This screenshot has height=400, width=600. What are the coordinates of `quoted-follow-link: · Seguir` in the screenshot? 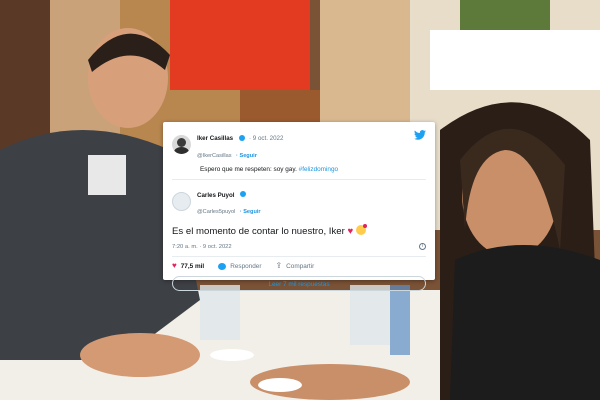 It's located at (246, 156).